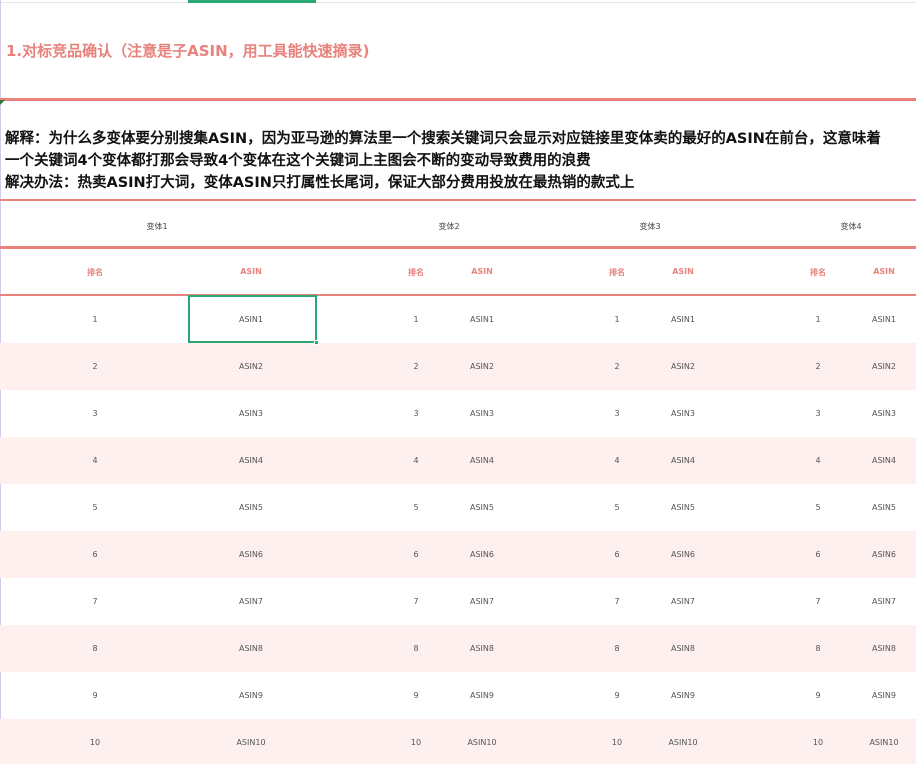 Image resolution: width=916 pixels, height=764 pixels. Describe the element at coordinates (458, 247) in the screenshot. I see `variant-header-divider` at that location.